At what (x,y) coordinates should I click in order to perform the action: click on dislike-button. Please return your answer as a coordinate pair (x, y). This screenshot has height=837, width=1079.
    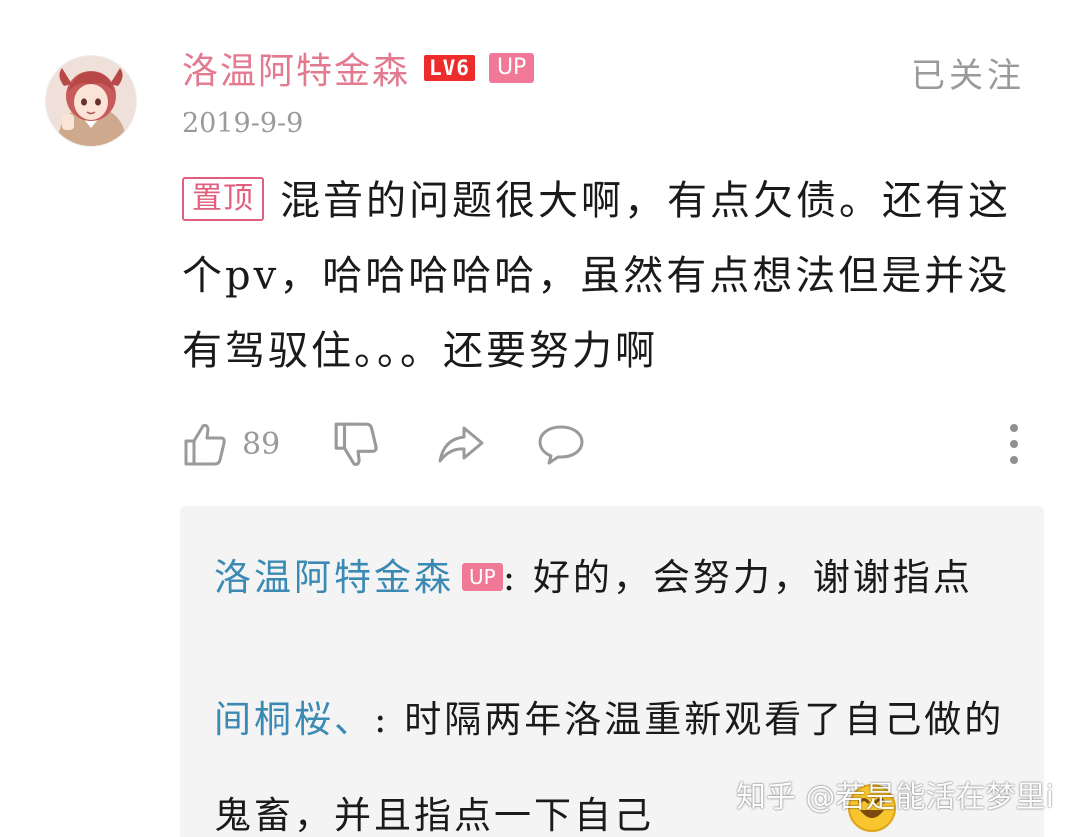
    Looking at the image, I should click on (356, 444).